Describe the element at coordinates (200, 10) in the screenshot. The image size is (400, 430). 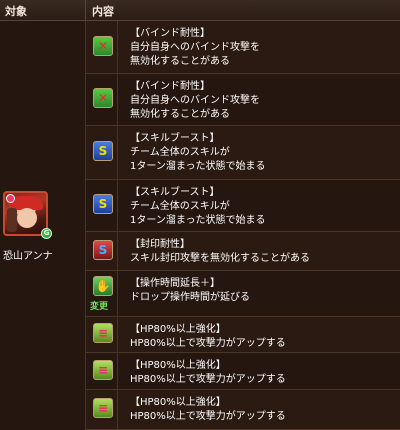
I see `table-header: 対象 内容` at that location.